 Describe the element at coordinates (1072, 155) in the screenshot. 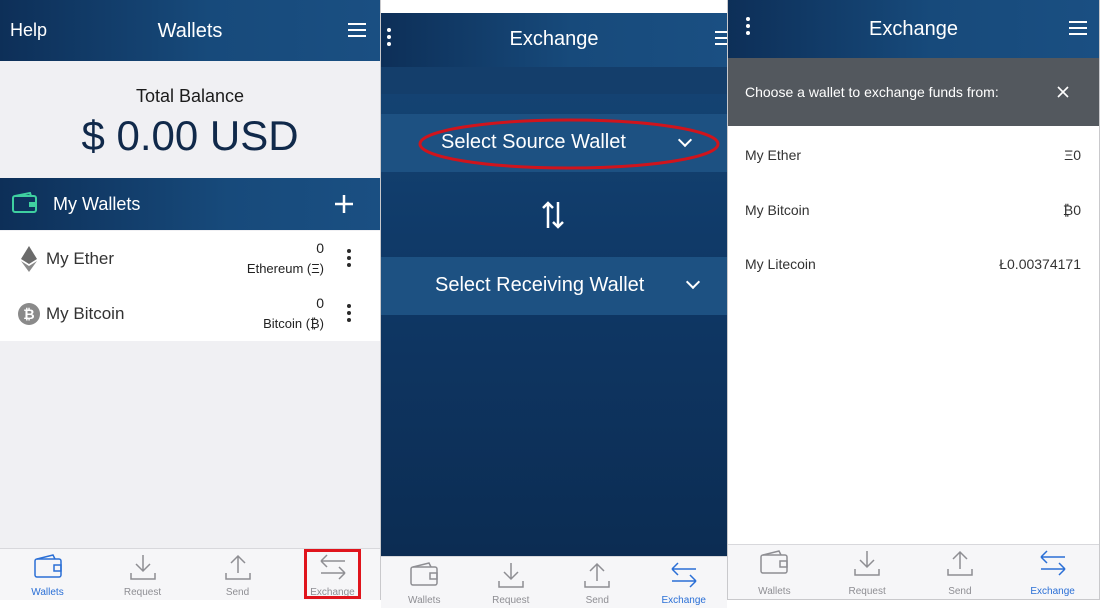

I see `wallet-balance: Ξ0` at that location.